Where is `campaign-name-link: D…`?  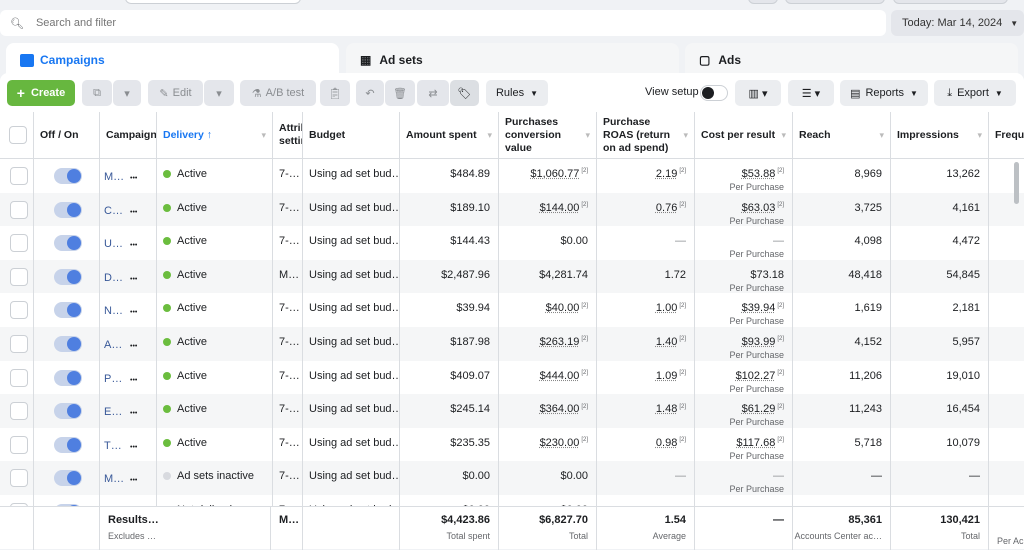
campaign-name-link: D… is located at coordinates (117, 278).